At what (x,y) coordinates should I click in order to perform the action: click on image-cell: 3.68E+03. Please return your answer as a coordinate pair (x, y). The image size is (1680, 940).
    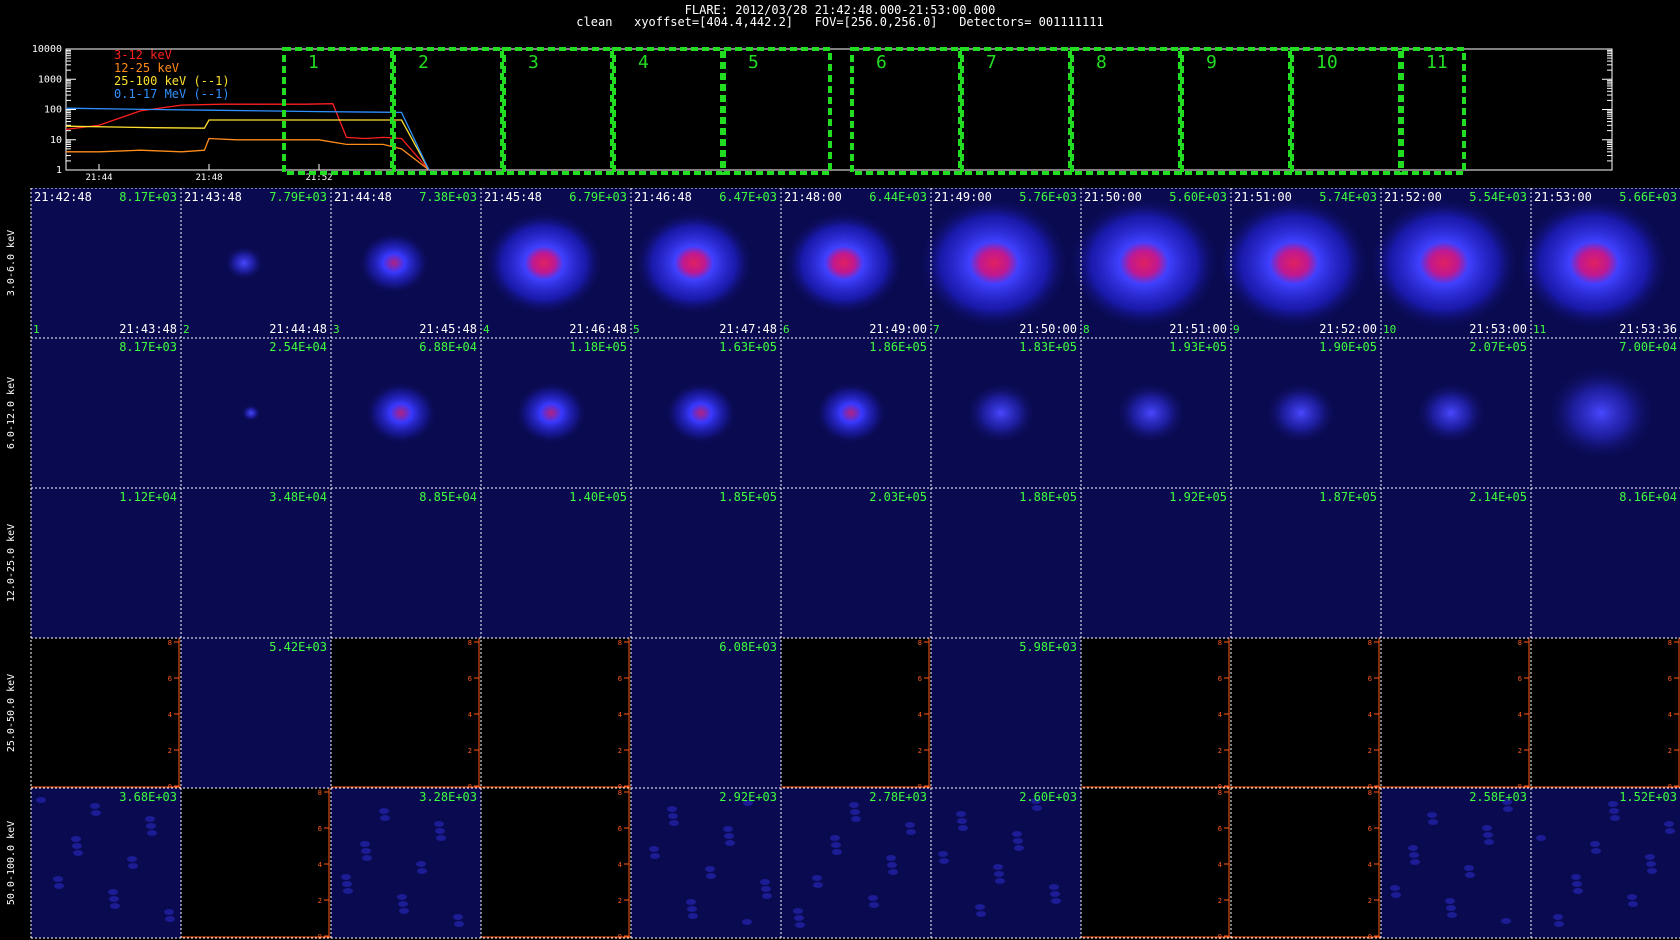
    Looking at the image, I should click on (106, 863).